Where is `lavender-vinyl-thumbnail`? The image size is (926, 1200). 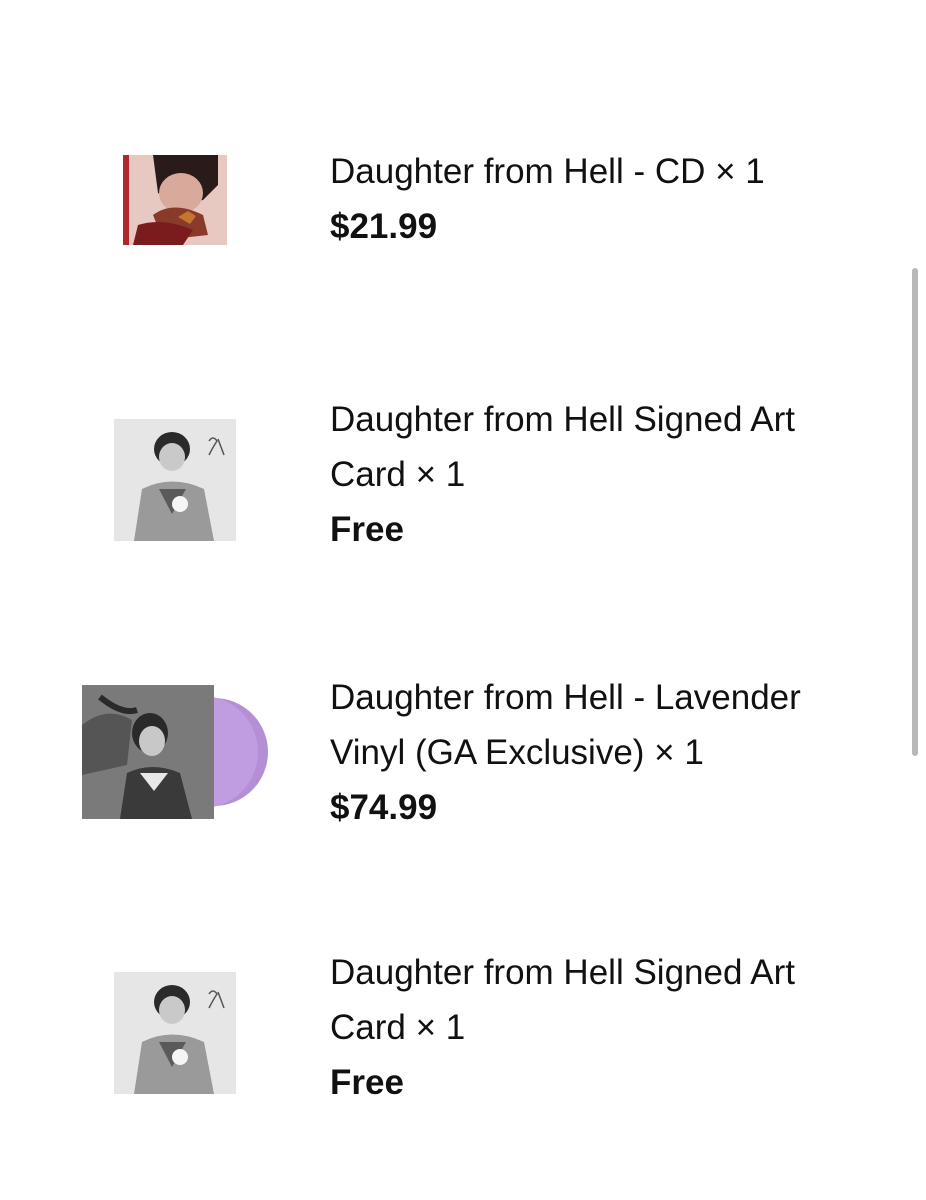 lavender-vinyl-thumbnail is located at coordinates (176, 752).